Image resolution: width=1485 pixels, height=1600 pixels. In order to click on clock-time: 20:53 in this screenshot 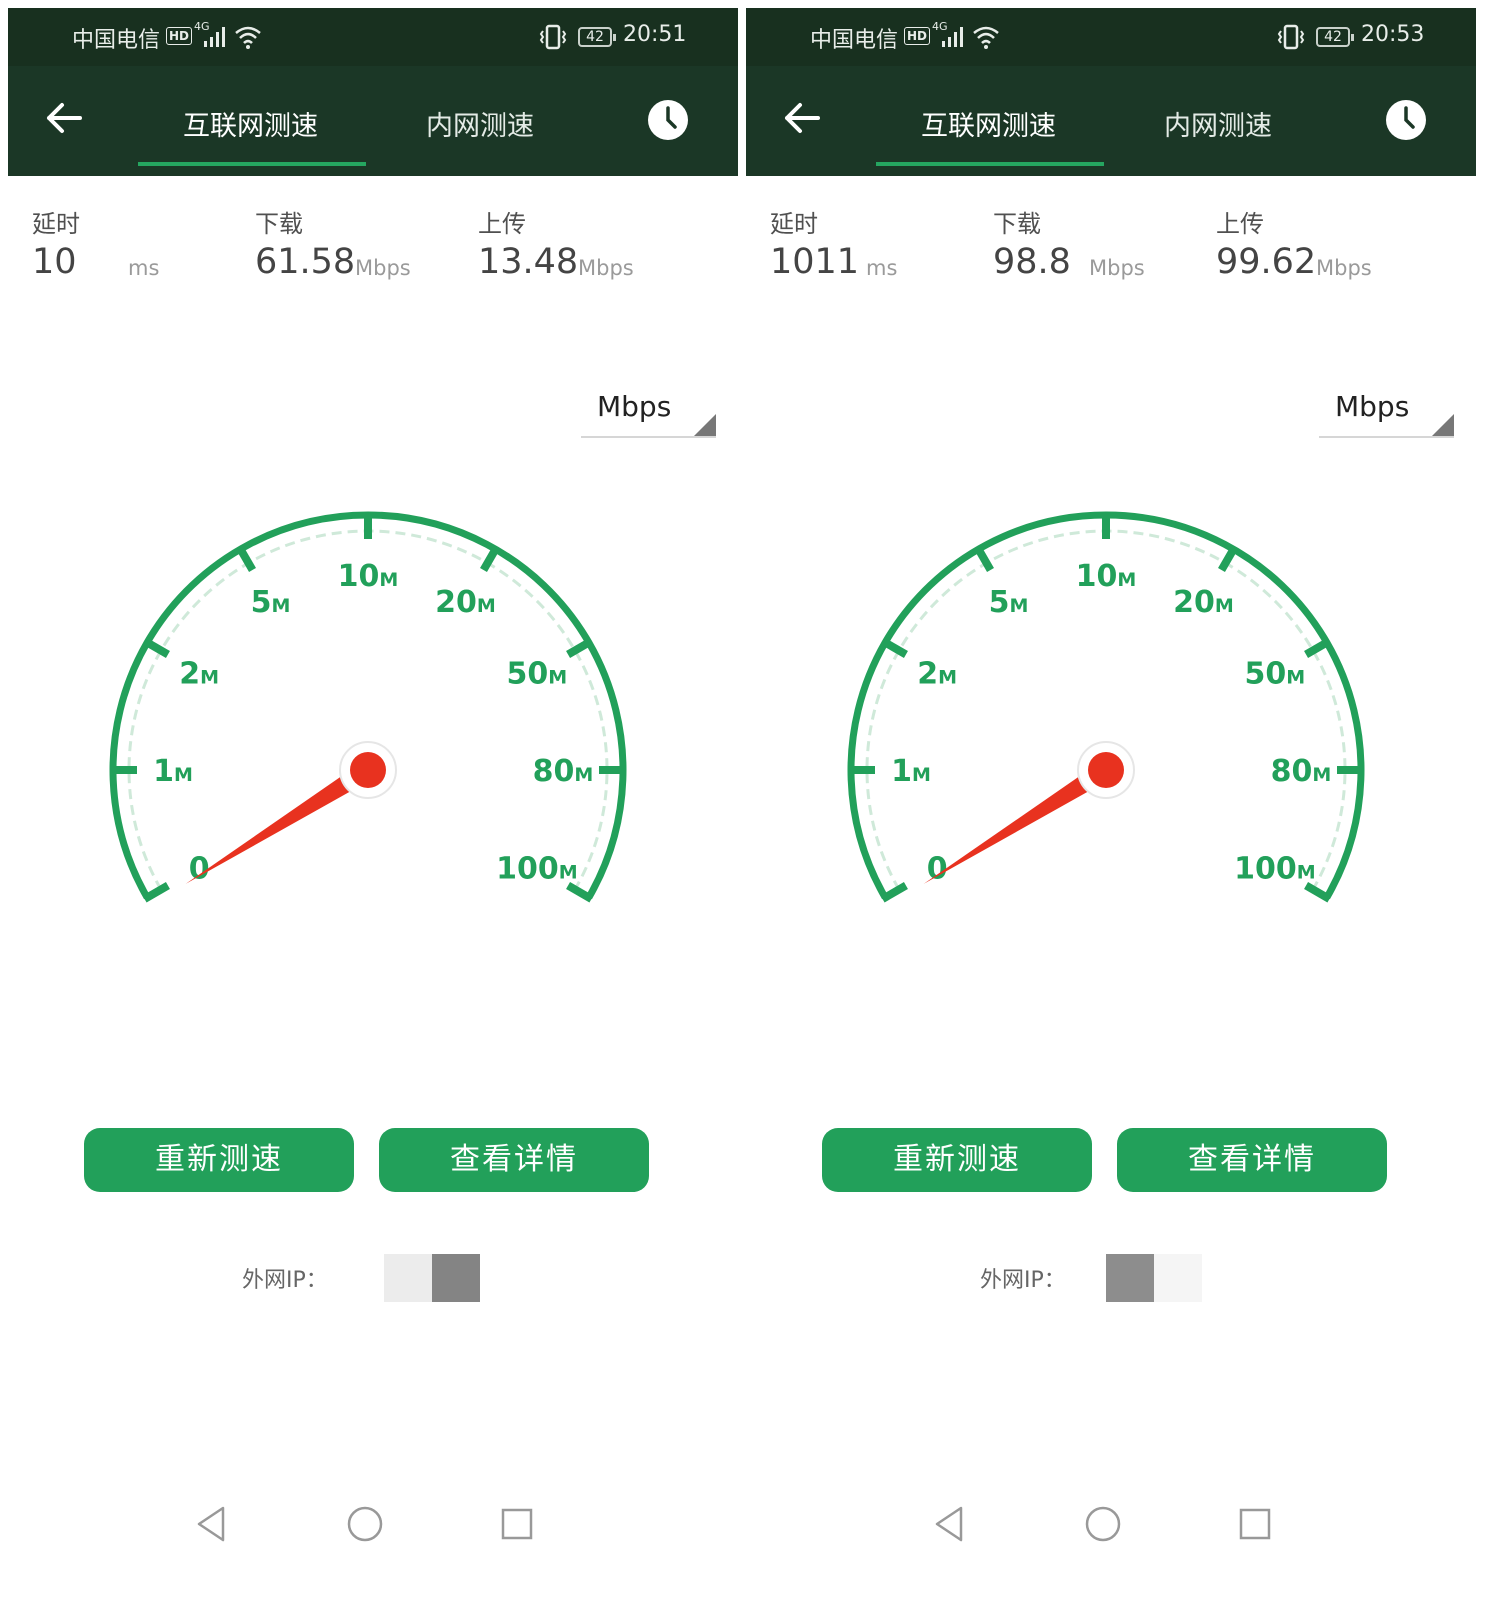, I will do `click(1393, 34)`.